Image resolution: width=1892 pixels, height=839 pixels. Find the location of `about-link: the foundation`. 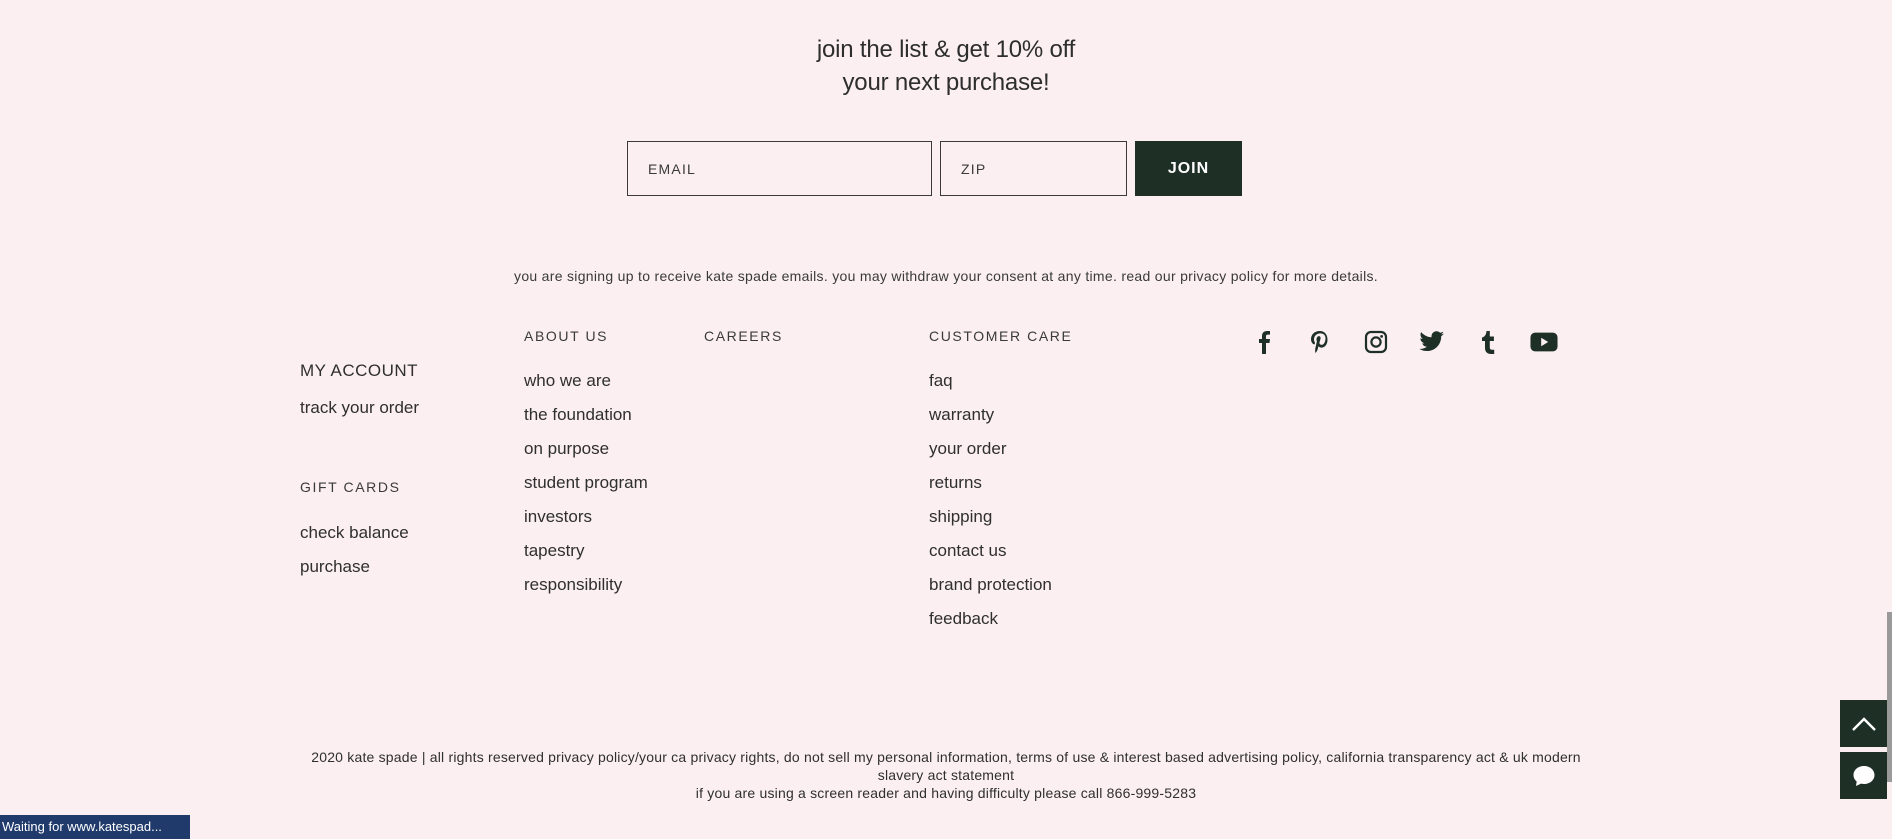

about-link: the foundation is located at coordinates (578, 414).